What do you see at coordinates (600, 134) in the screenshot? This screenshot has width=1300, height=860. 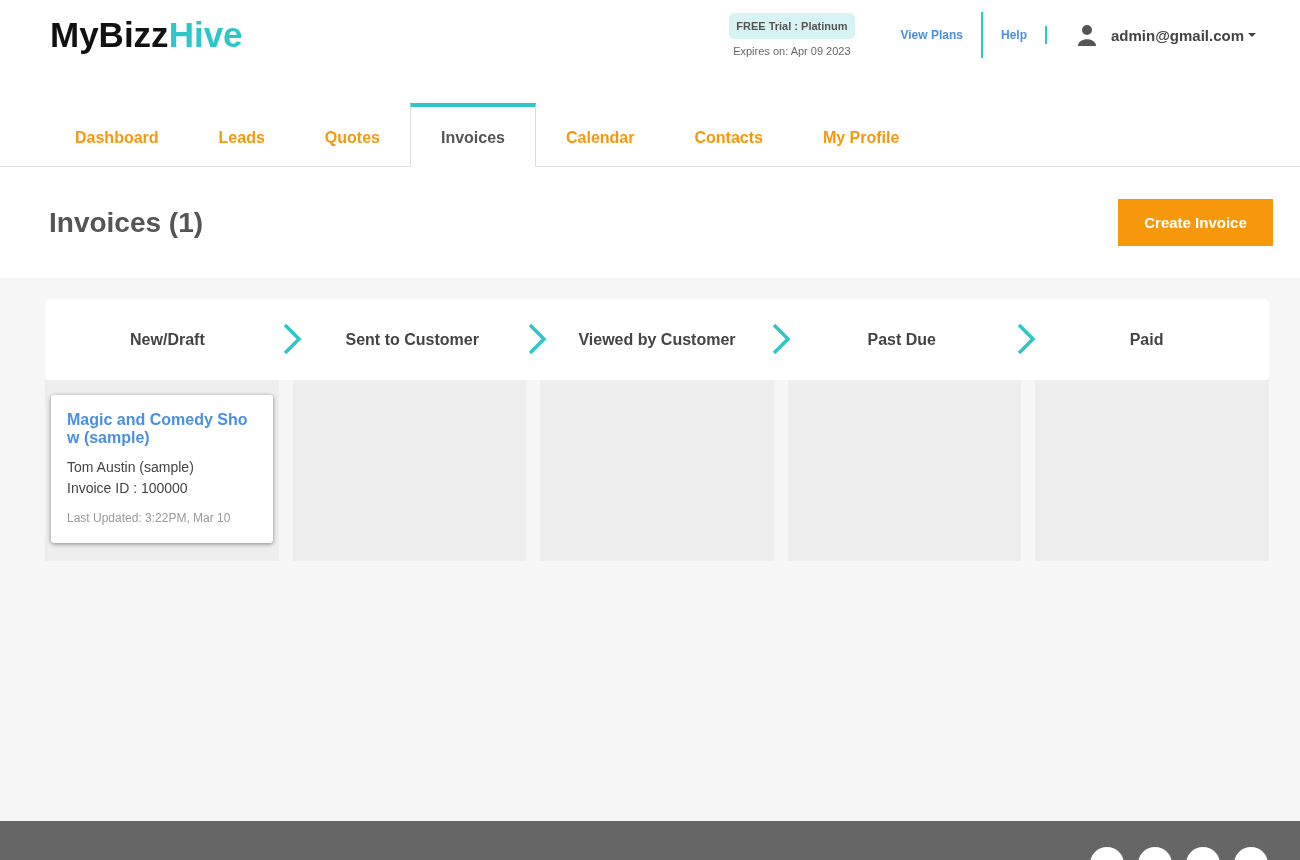 I see `nav-tab: Calendar` at bounding box center [600, 134].